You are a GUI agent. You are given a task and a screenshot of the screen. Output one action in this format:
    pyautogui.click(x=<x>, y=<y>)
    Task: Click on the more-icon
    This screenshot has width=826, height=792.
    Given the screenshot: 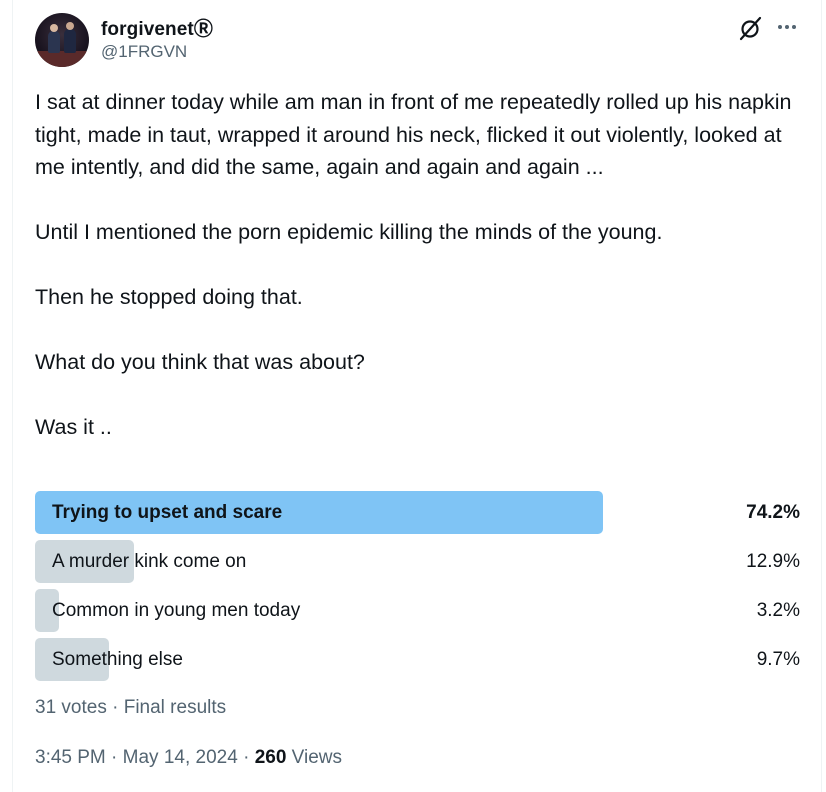 What is the action you would take?
    pyautogui.click(x=787, y=27)
    